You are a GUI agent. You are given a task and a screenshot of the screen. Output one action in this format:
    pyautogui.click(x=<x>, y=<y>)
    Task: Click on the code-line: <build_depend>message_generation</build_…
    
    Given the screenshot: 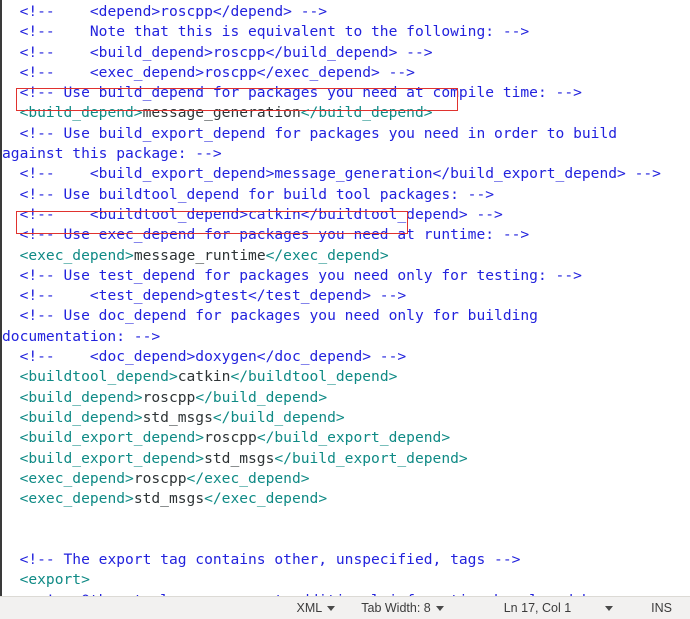 What is the action you would take?
    pyautogui.click(x=346, y=113)
    